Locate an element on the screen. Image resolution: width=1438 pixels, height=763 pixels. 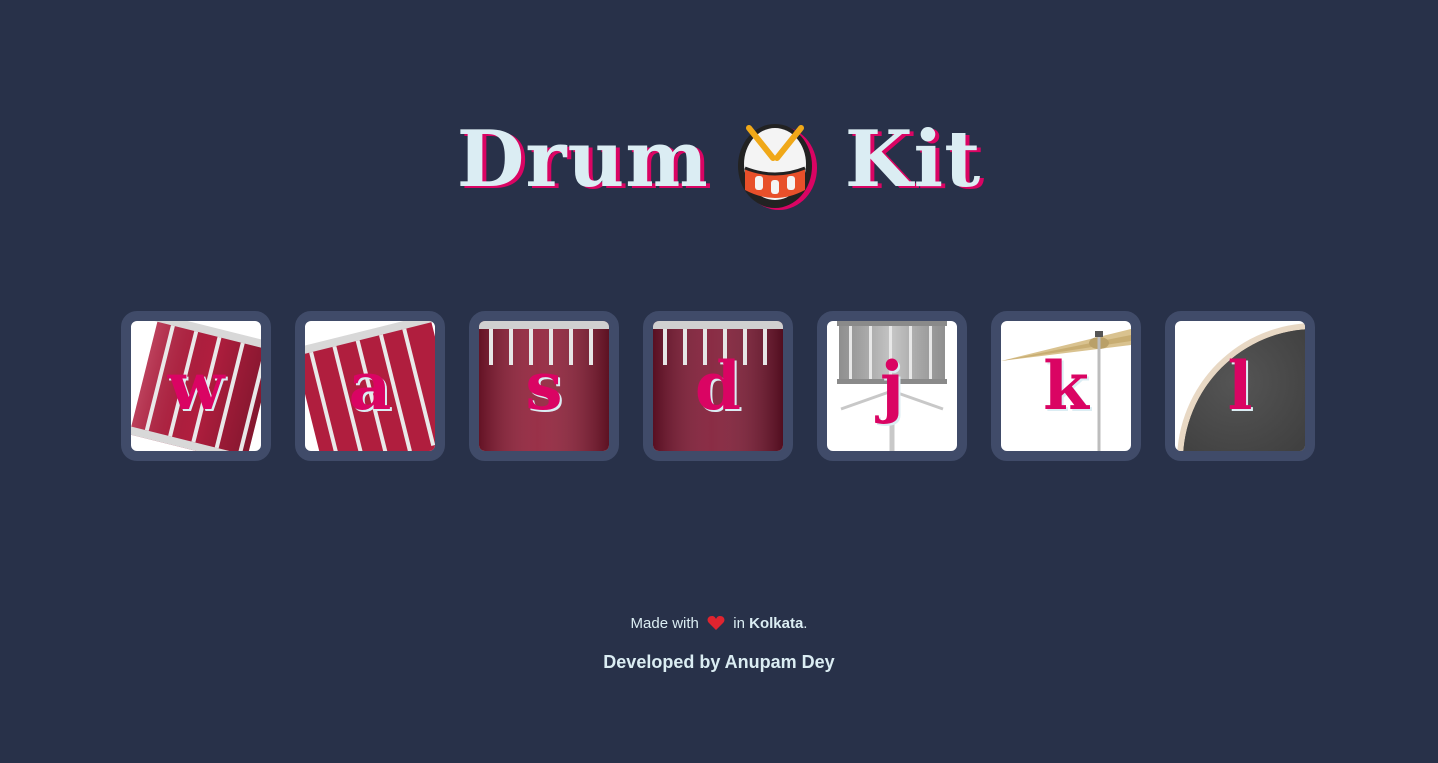
drum-key-label: w is located at coordinates (196, 386).